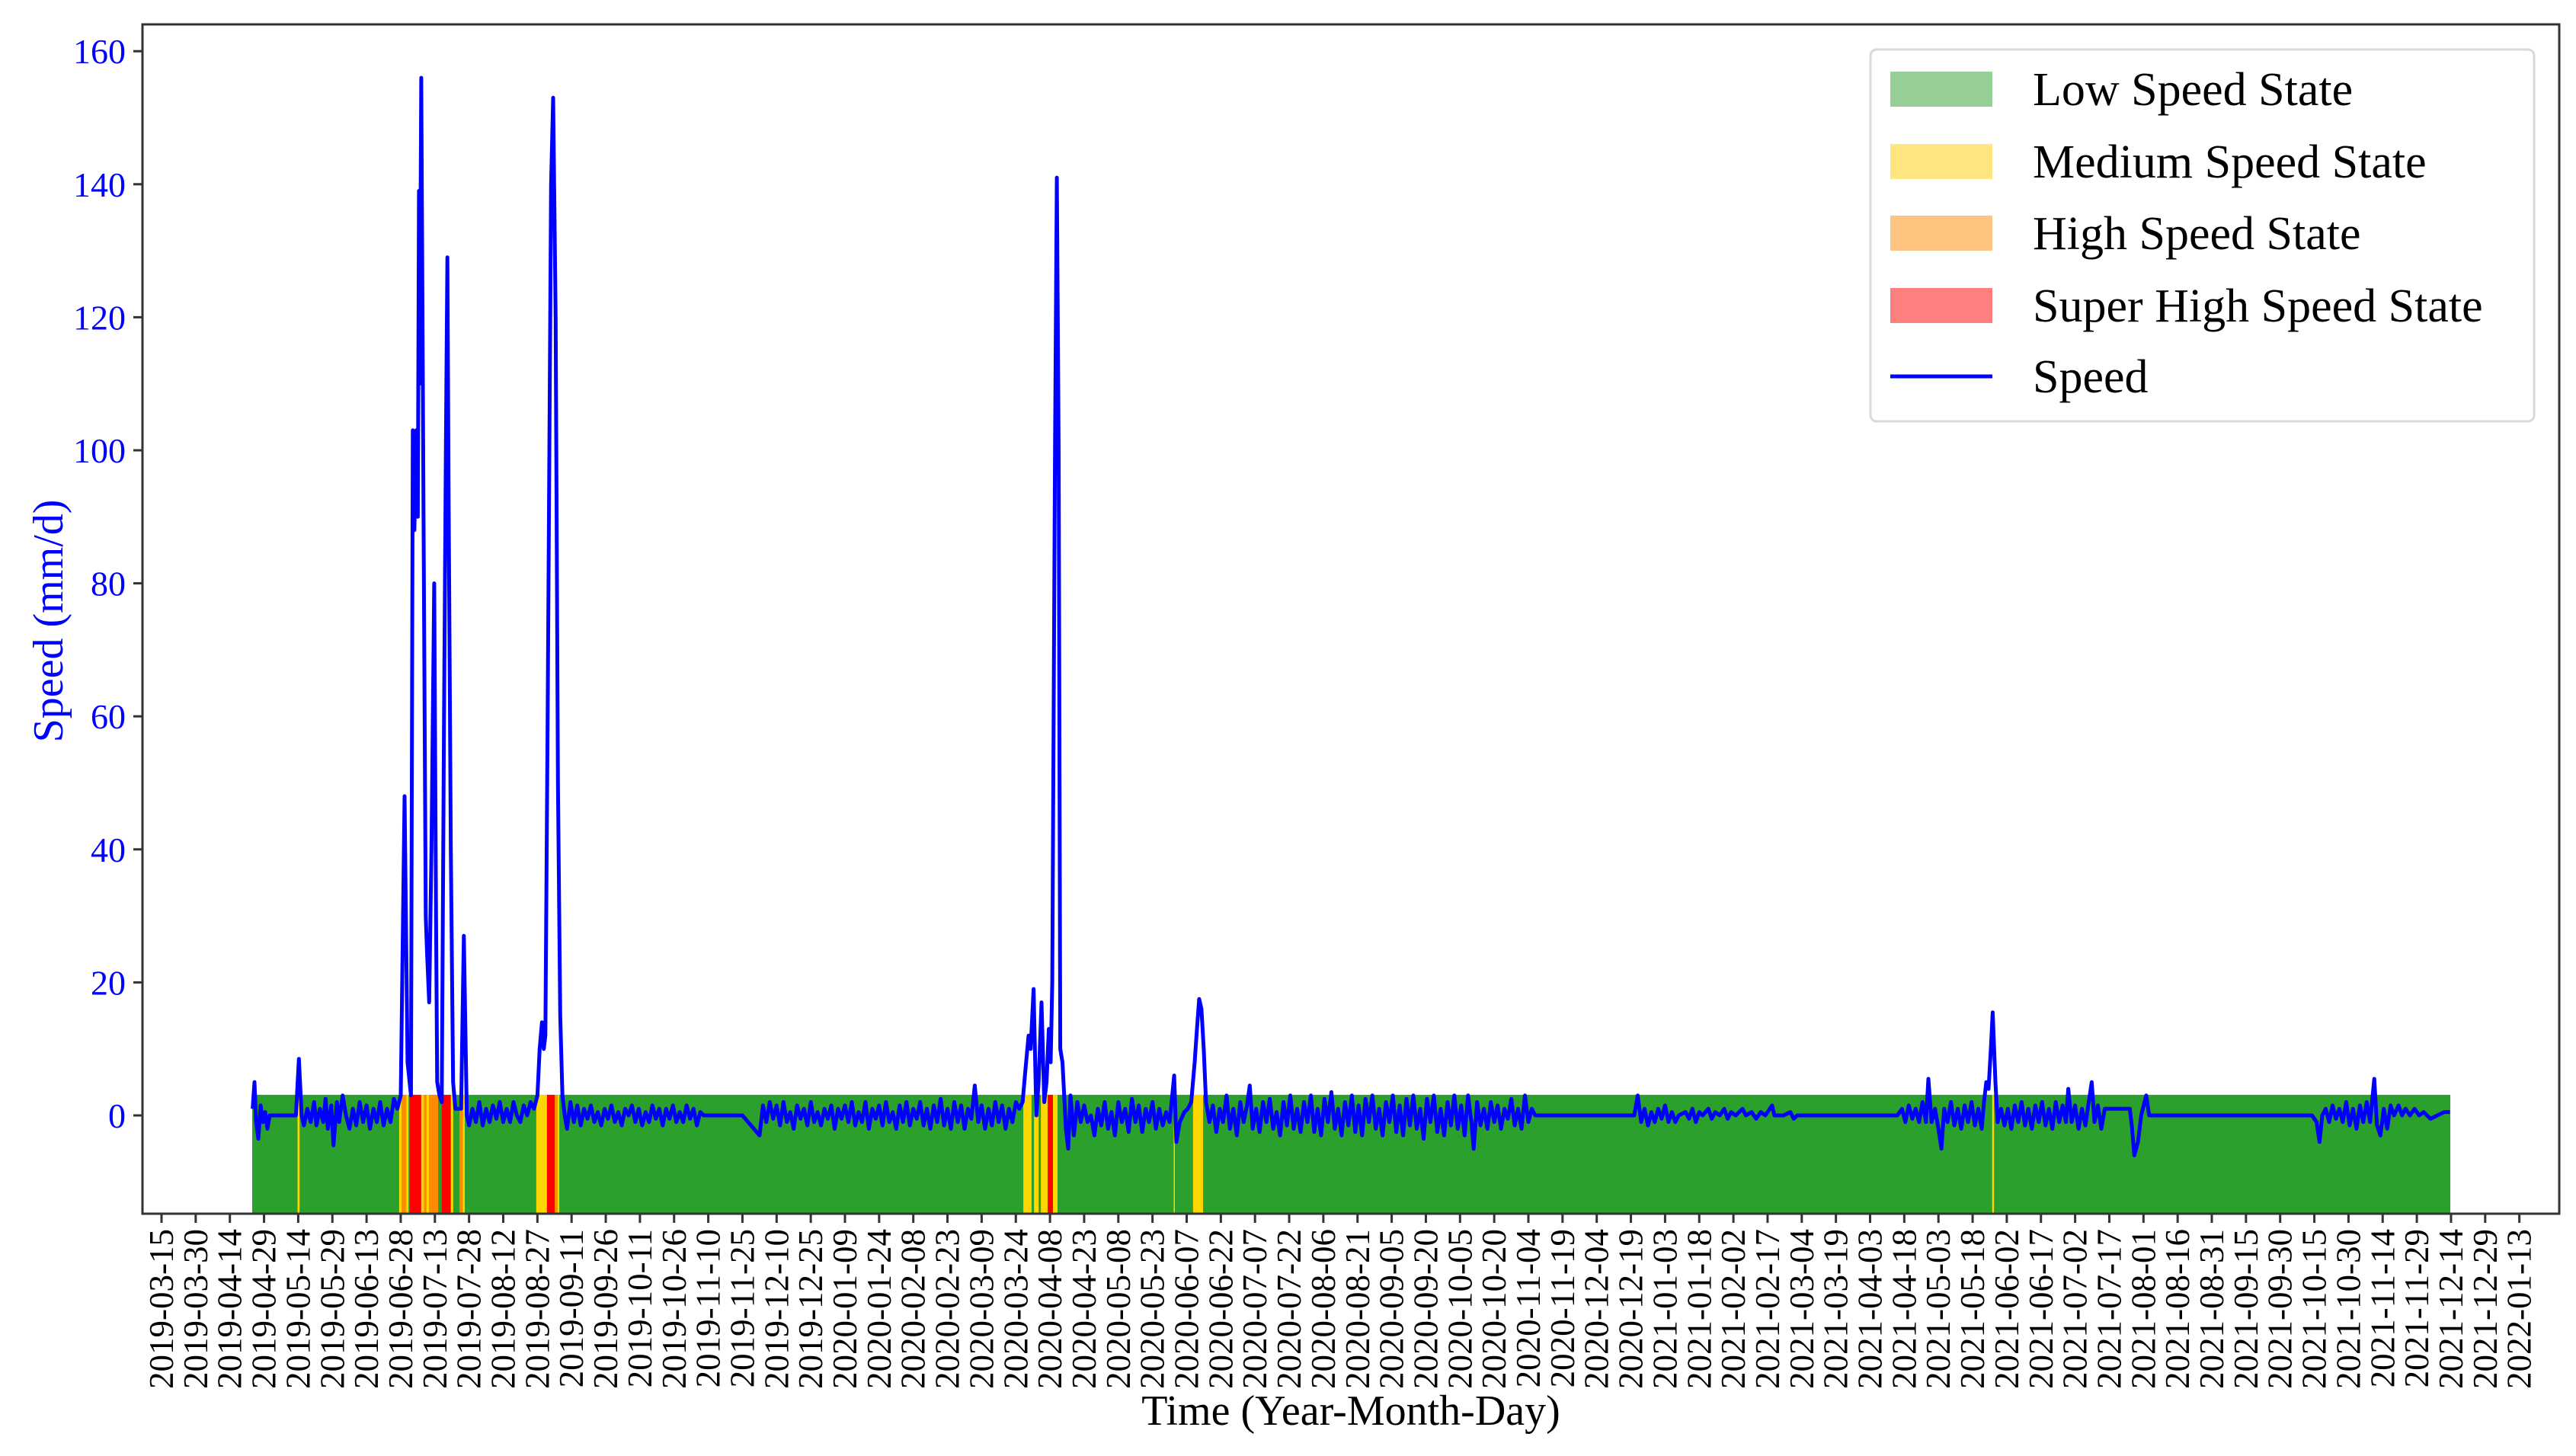 The width and height of the screenshot is (2576, 1456). I want to click on x-tick-label: 2021-12-14, so click(2451, 1309).